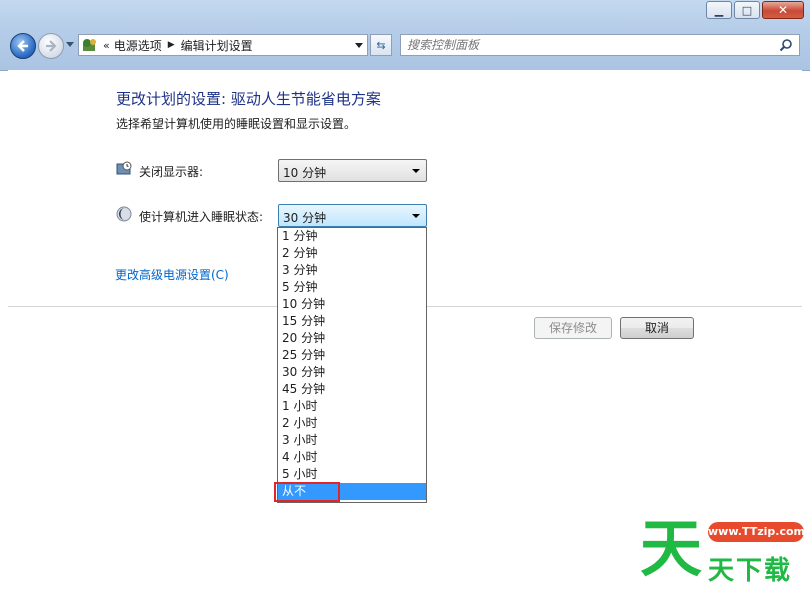 The width and height of the screenshot is (810, 590). Describe the element at coordinates (671, 548) in the screenshot. I see `watermark-big-char: 天` at that location.